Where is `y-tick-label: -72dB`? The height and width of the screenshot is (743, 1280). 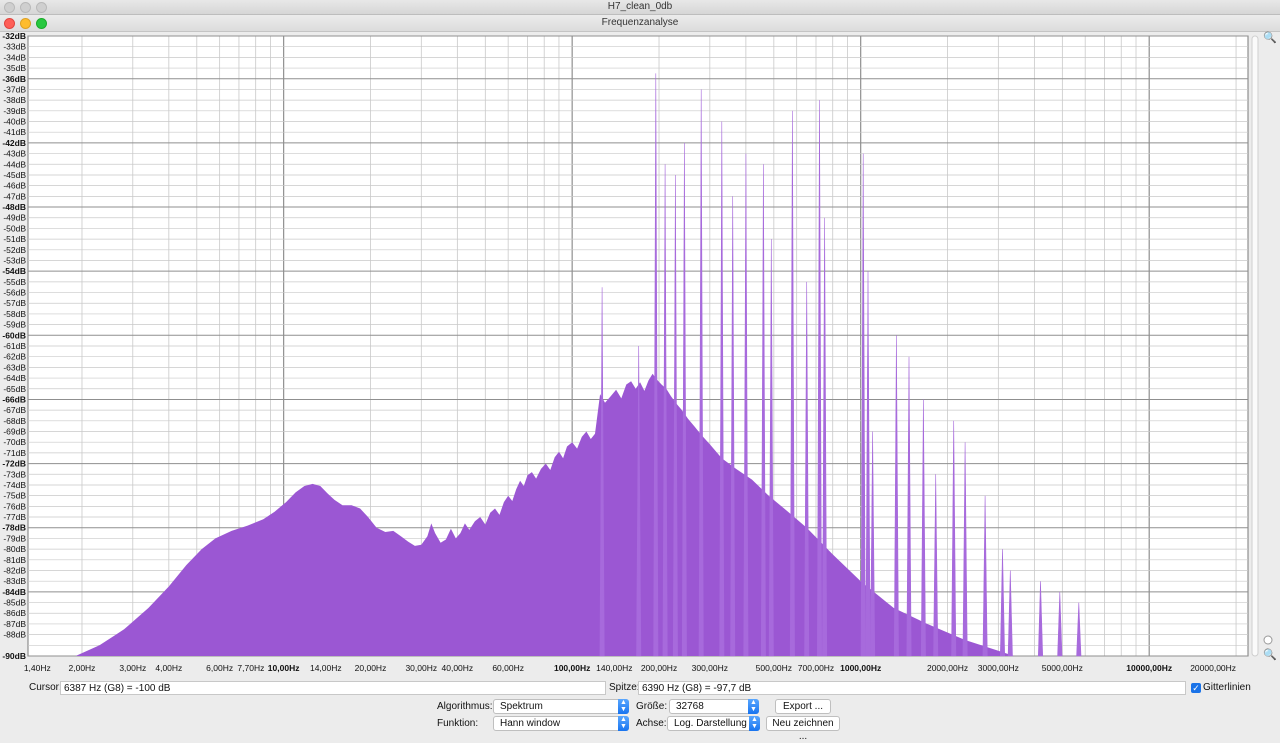 y-tick-label: -72dB is located at coordinates (14, 464).